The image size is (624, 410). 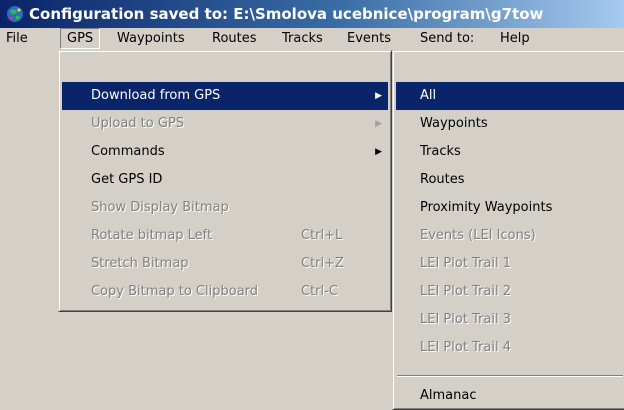 I want to click on menu-item-label: Get GPS ID, so click(x=127, y=179).